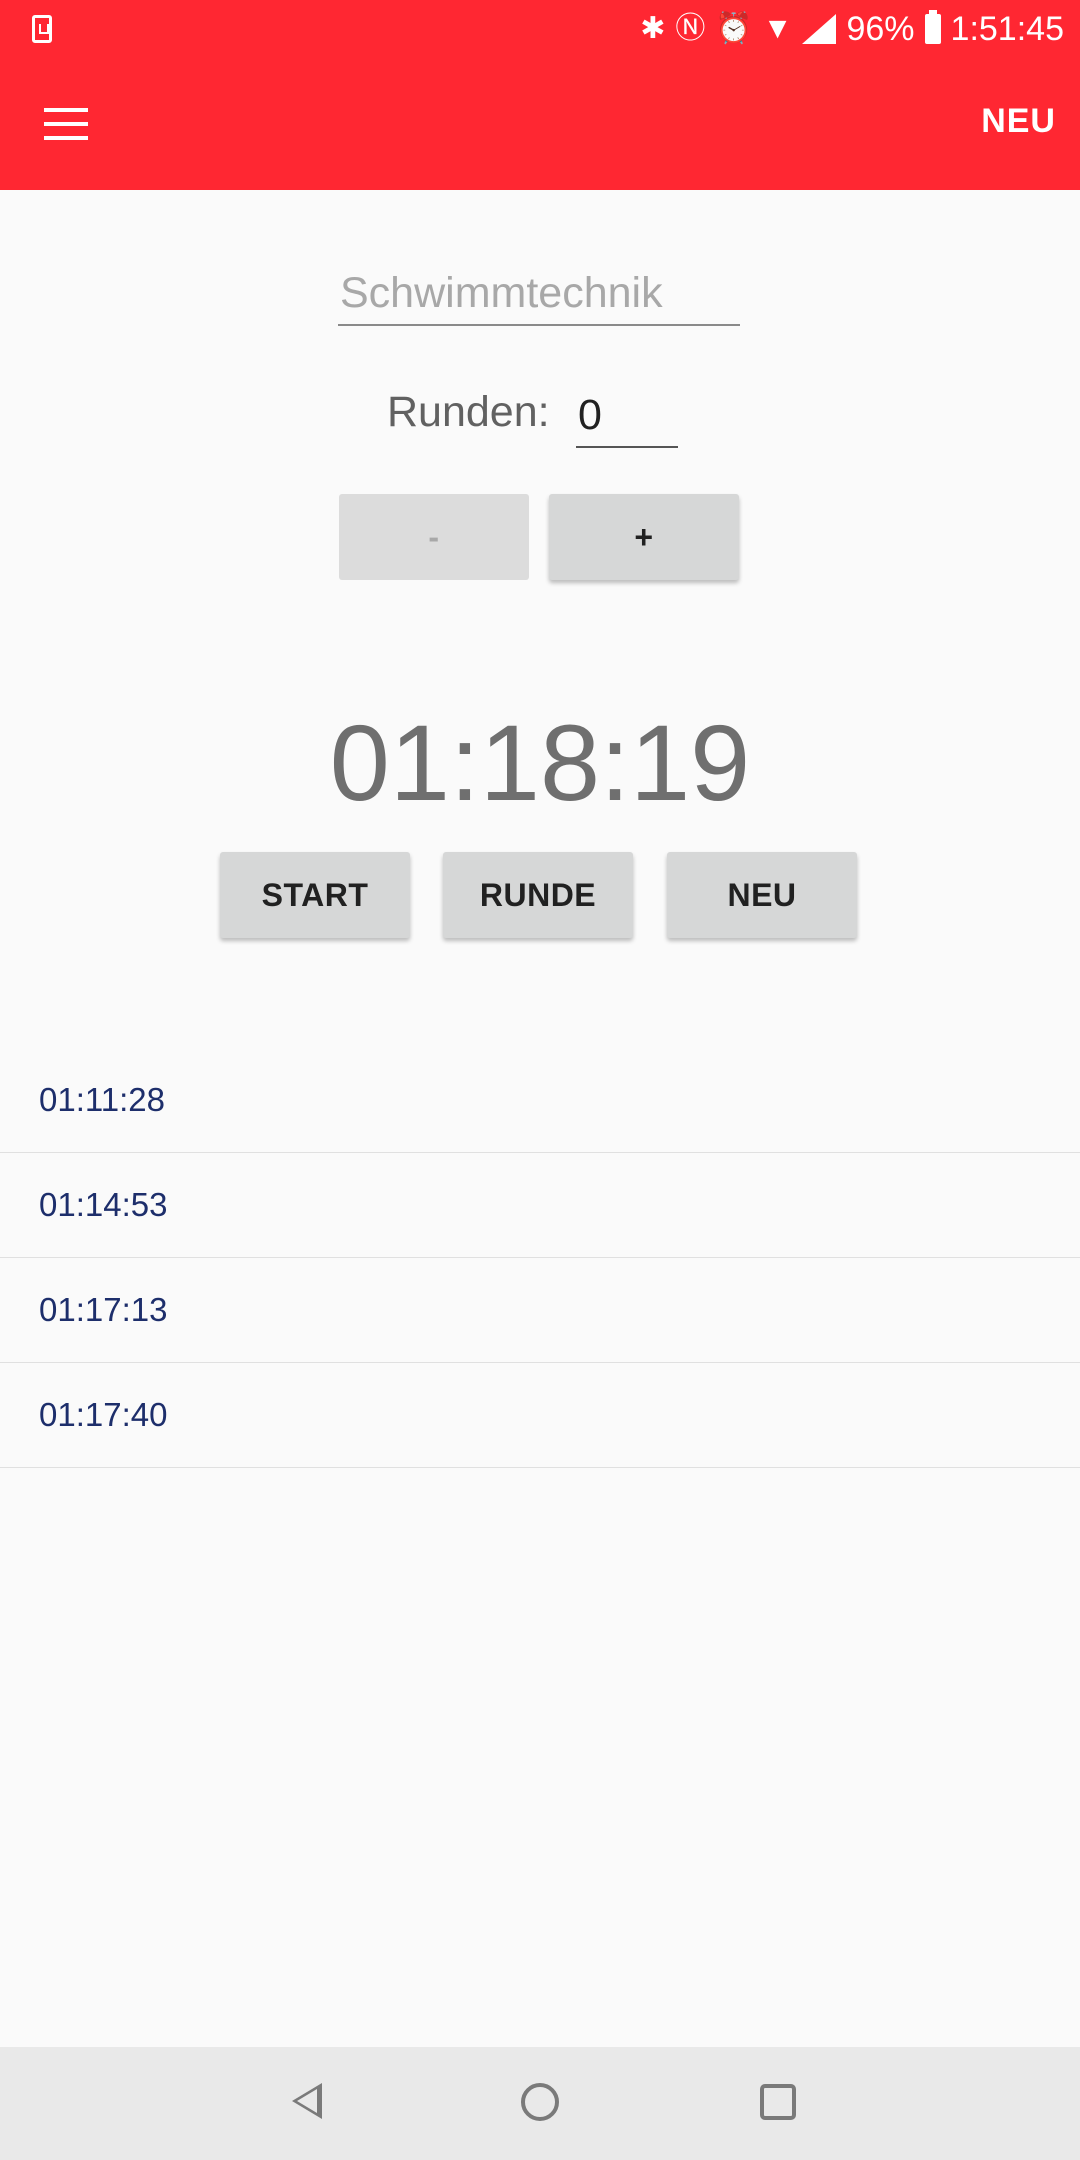 Image resolution: width=1080 pixels, height=2160 pixels. Describe the element at coordinates (315, 895) in the screenshot. I see `start-button: START` at that location.